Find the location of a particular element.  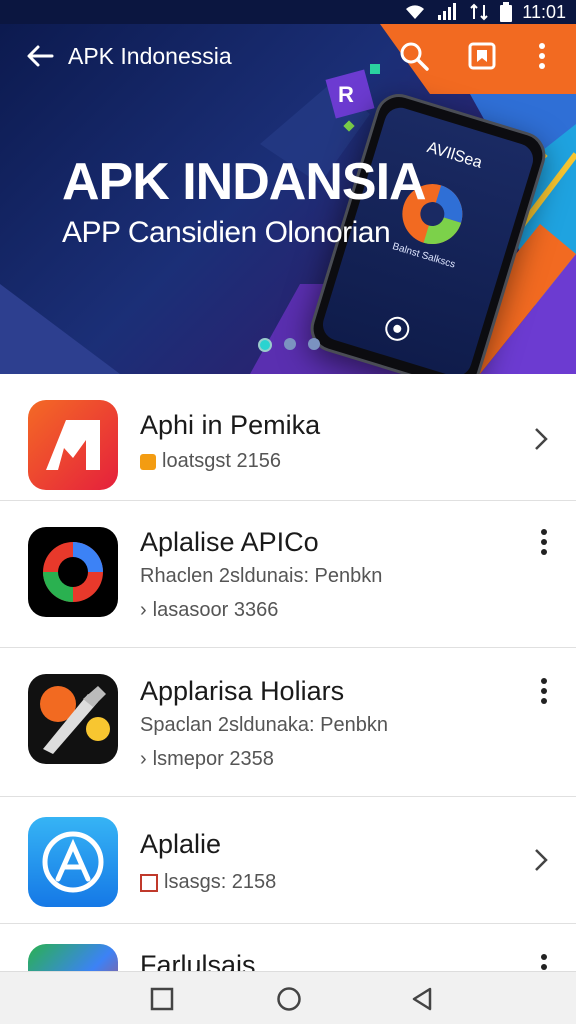

app-name: Applarisa Holiars is located at coordinates (242, 691).